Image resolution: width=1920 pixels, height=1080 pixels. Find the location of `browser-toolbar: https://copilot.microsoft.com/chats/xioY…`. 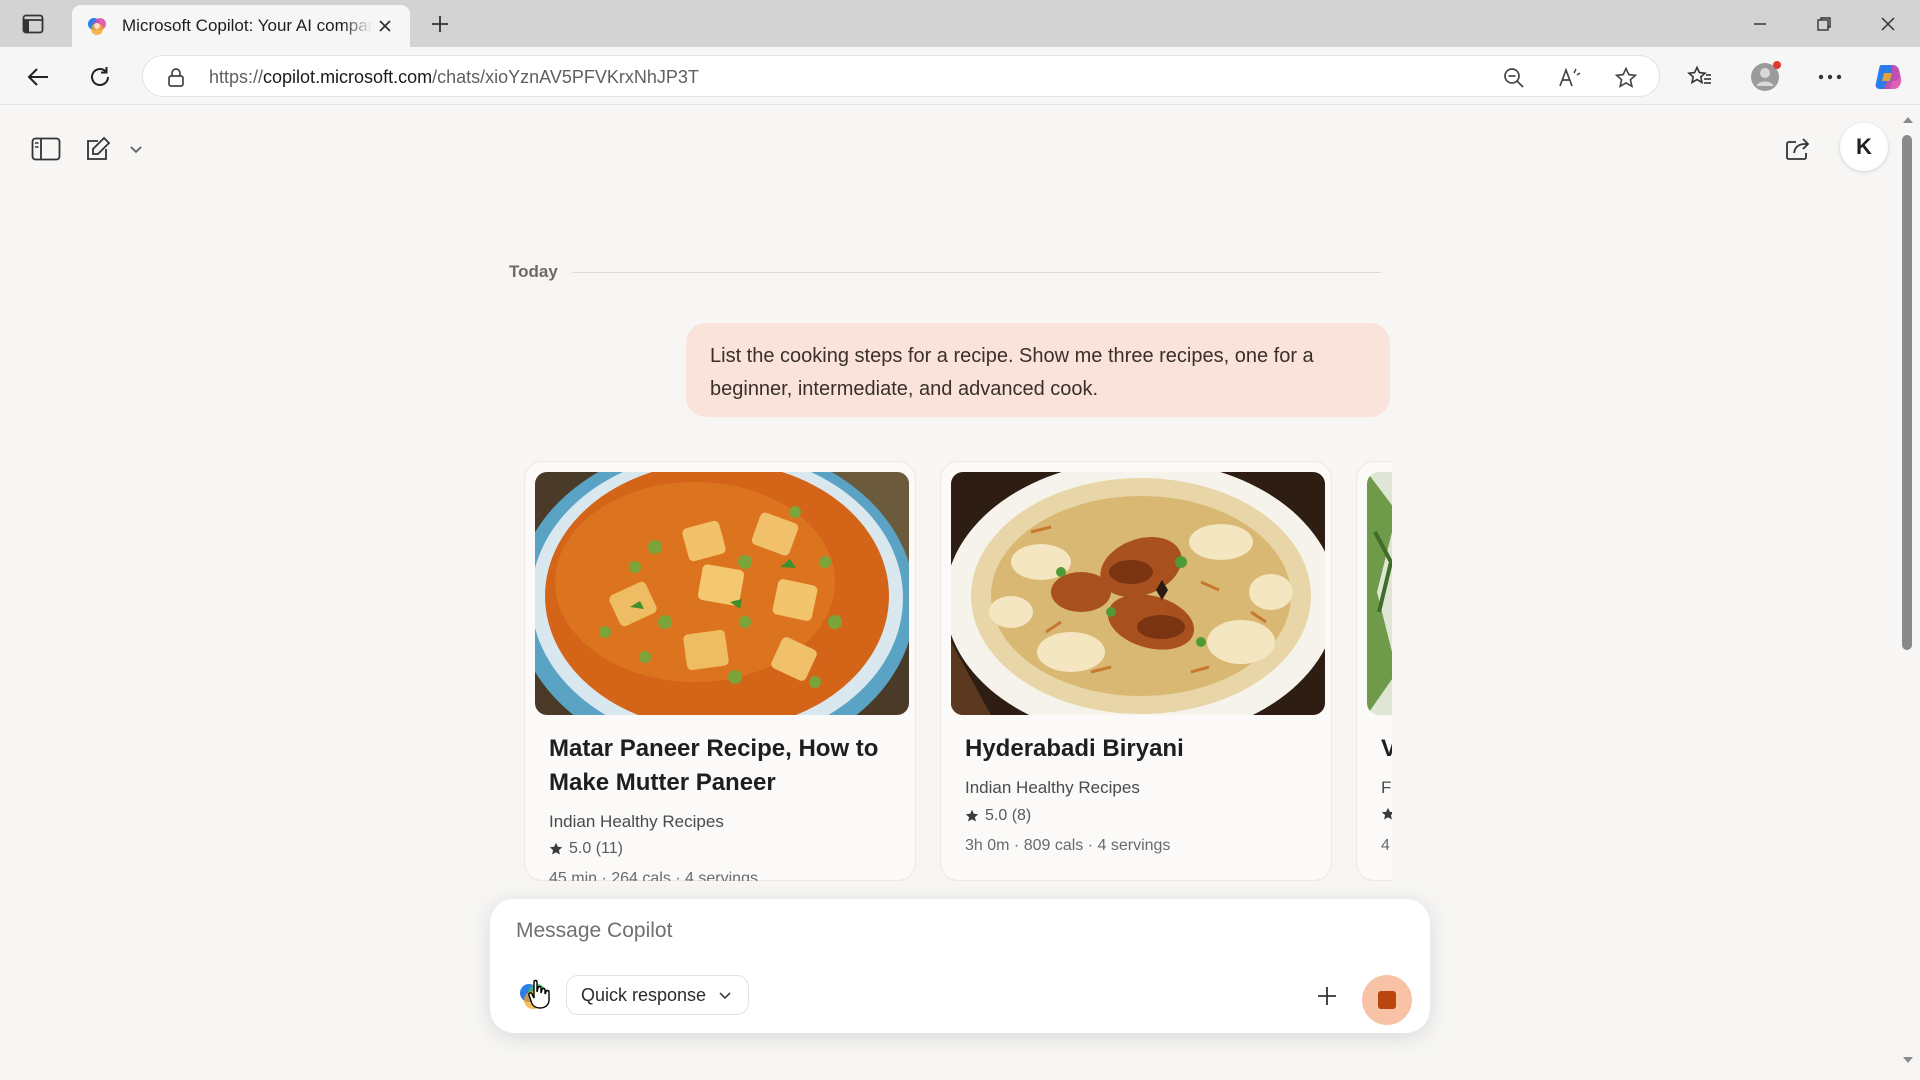

browser-toolbar: https://copilot.microsoft.com/chats/xioY… is located at coordinates (960, 76).